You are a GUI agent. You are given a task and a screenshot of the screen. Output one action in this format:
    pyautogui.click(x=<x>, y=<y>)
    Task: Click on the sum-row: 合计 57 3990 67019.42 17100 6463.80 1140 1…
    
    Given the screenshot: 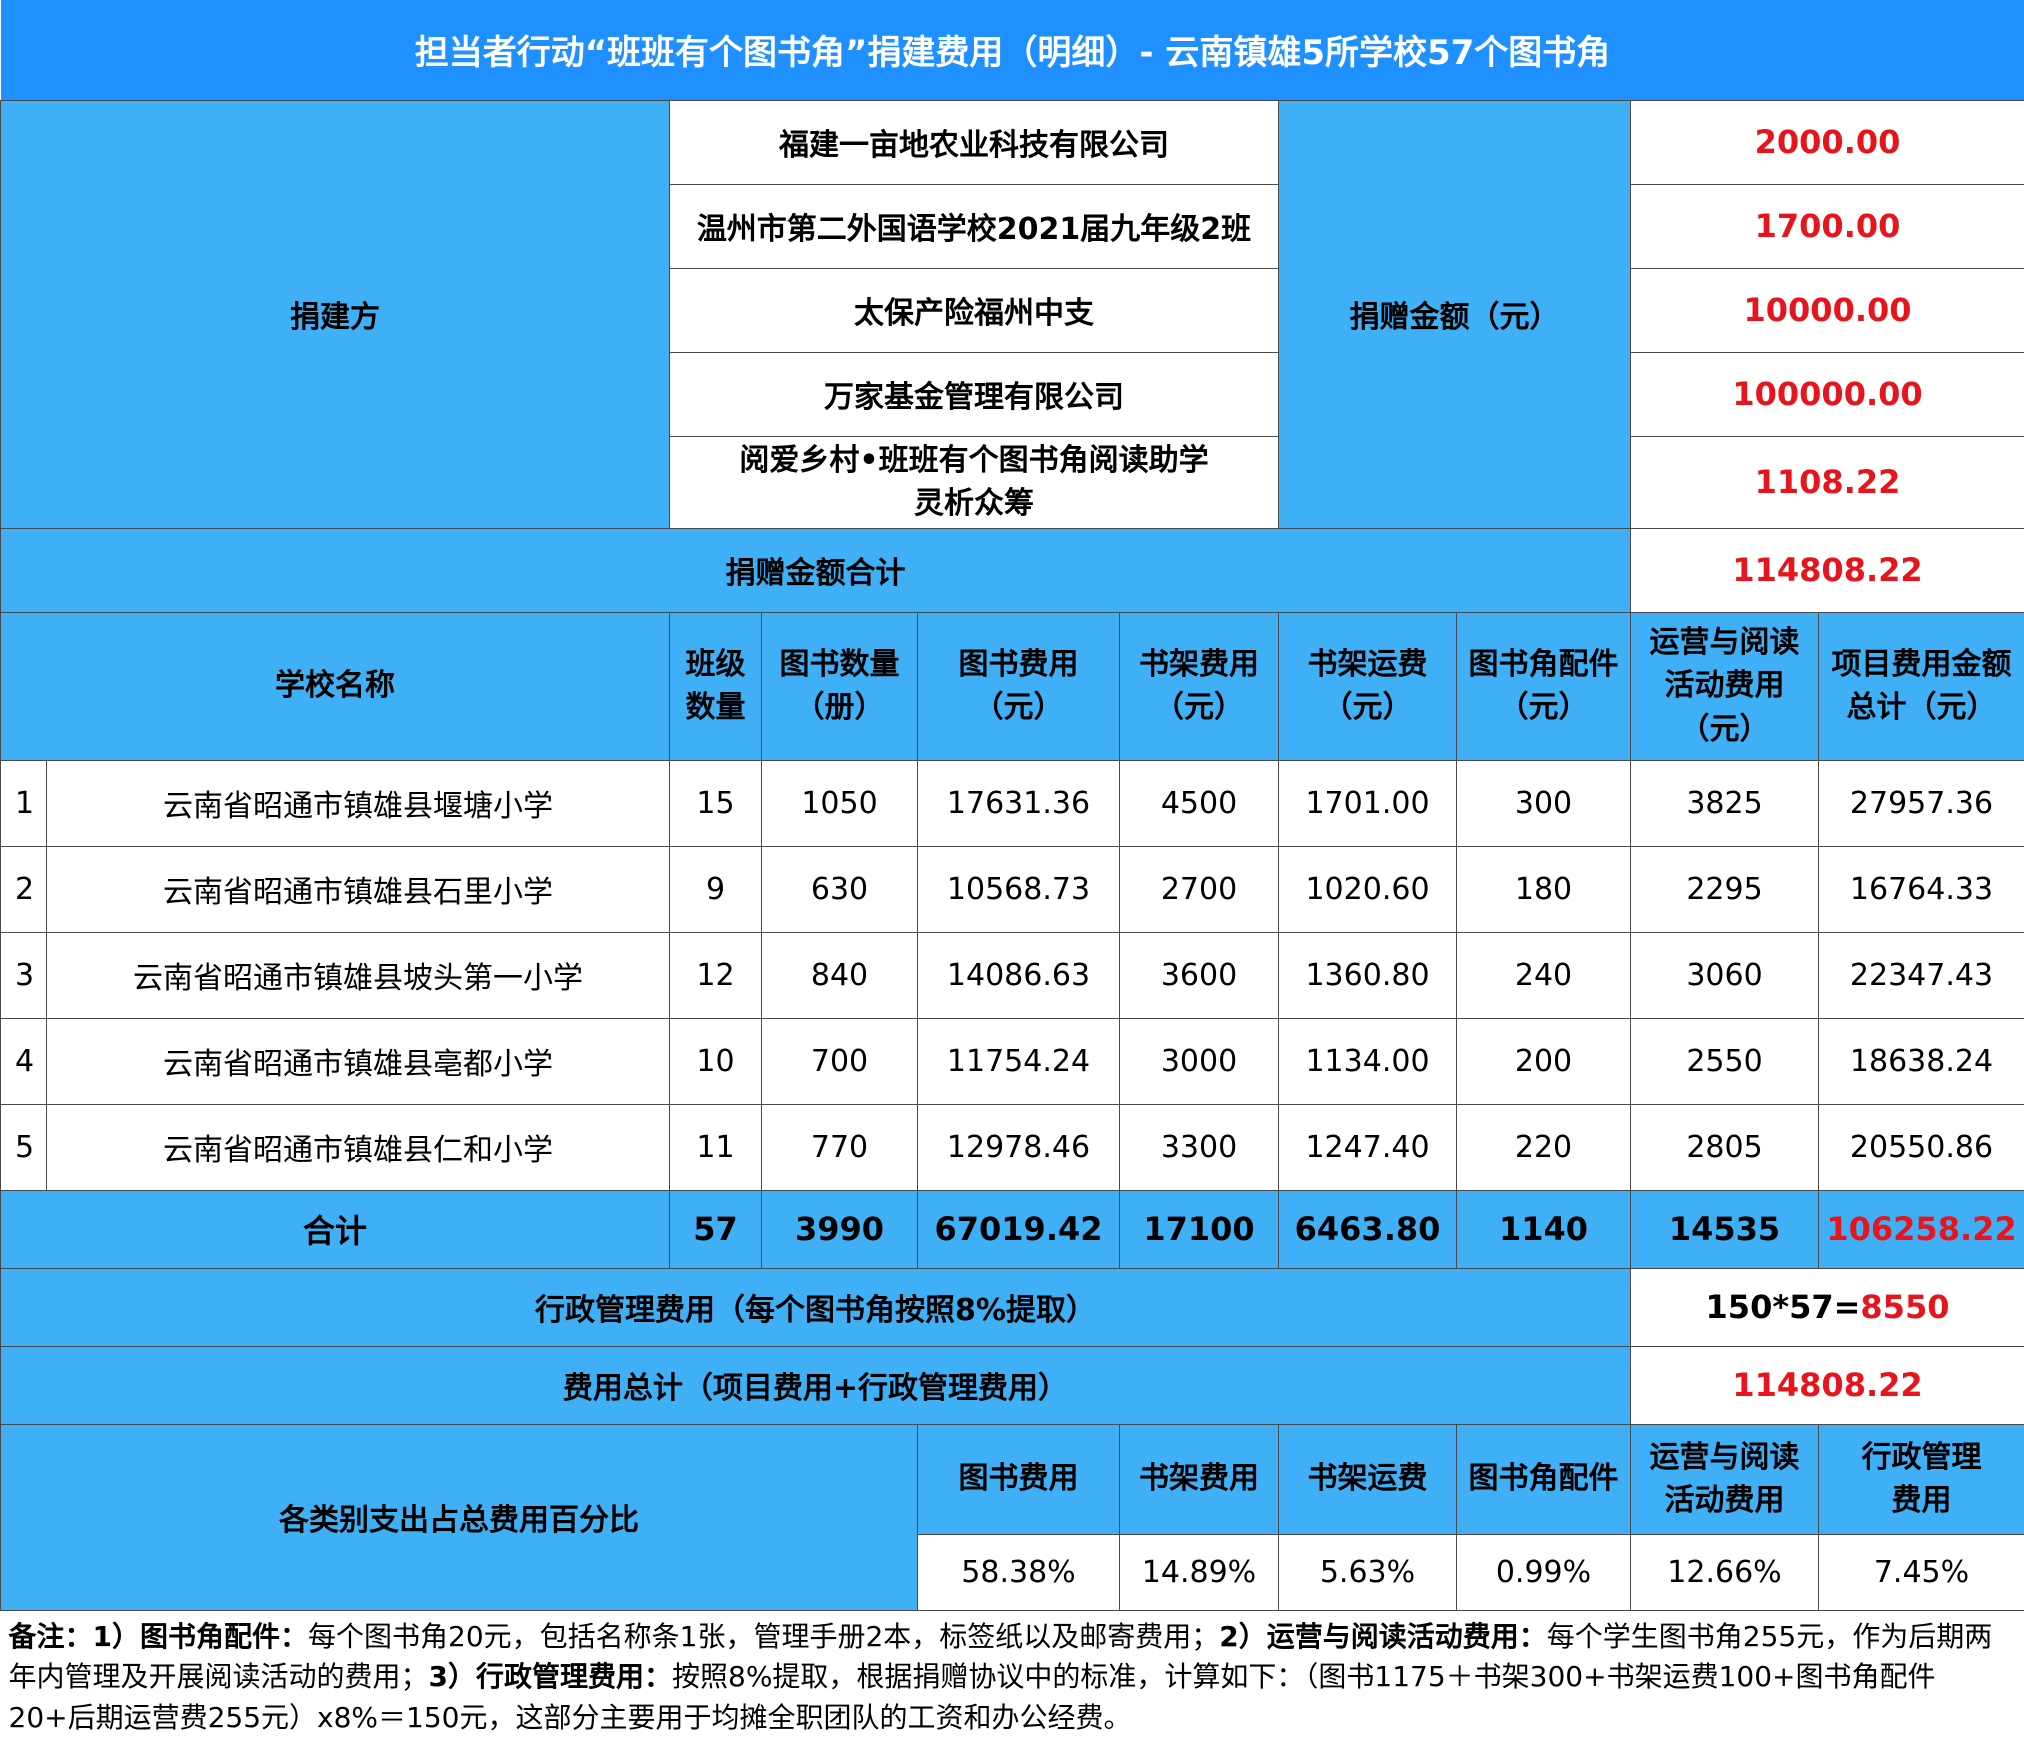 What is the action you would take?
    pyautogui.click(x=1012, y=1229)
    